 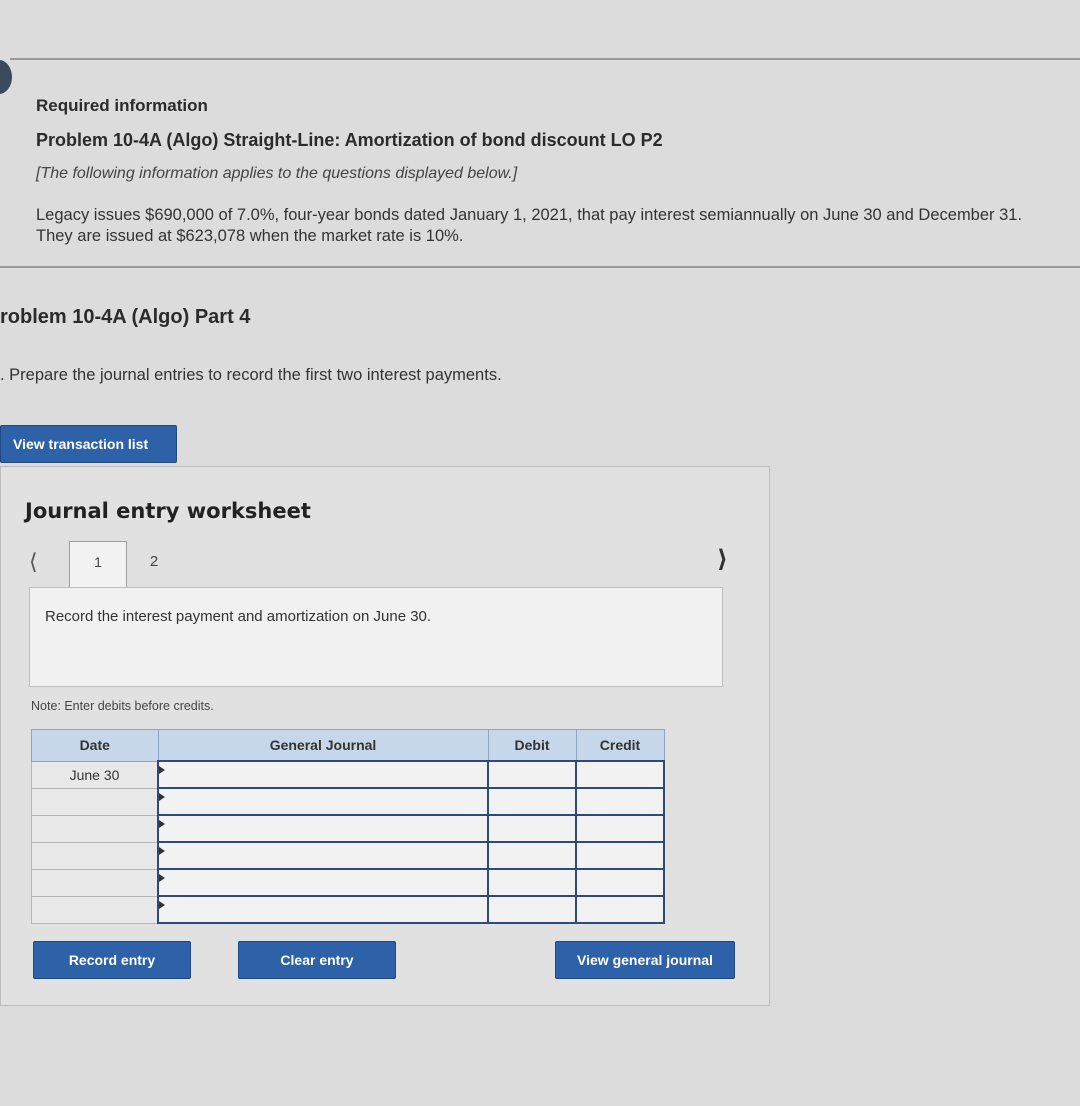 What do you see at coordinates (317, 960) in the screenshot?
I see `clear-entry-button: Clear entry` at bounding box center [317, 960].